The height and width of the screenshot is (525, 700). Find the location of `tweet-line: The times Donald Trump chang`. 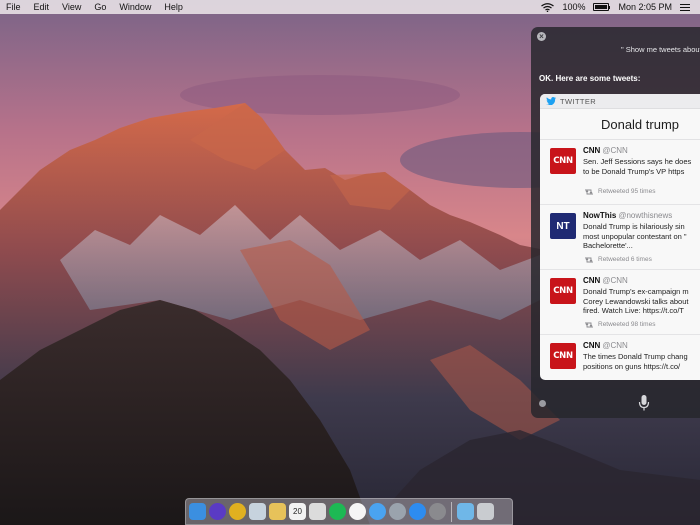

tweet-line: The times Donald Trump chang is located at coordinates (635, 356).